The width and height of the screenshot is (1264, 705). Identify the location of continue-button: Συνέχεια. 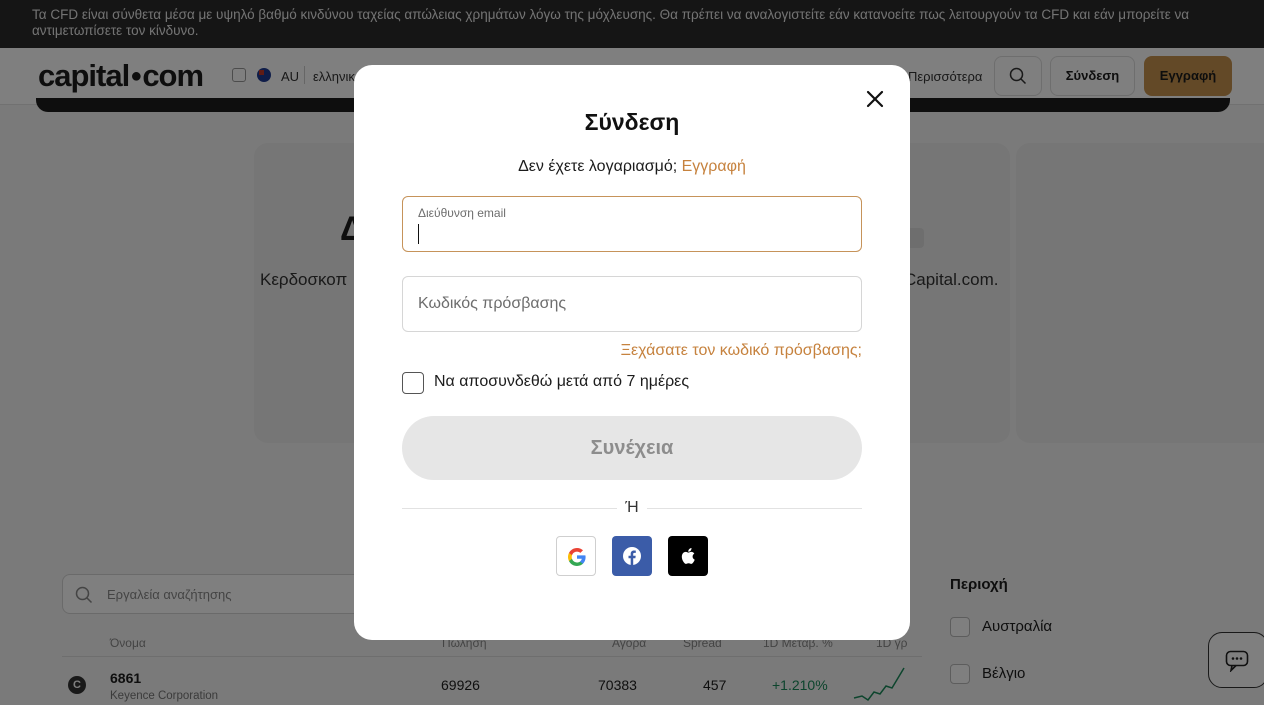
(632, 448).